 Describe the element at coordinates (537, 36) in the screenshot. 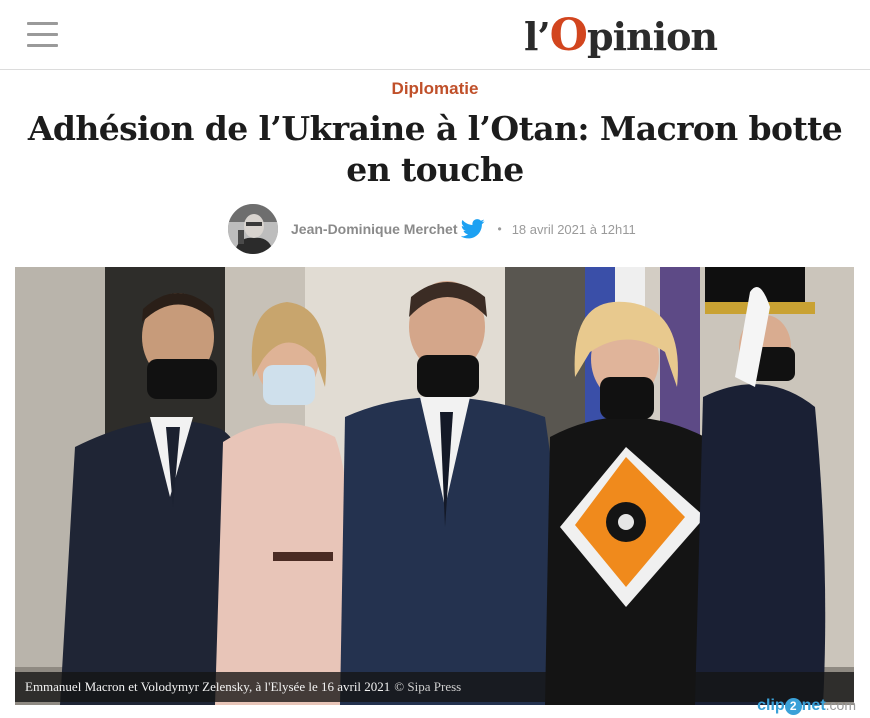

I see `logo-prefix: l’` at that location.